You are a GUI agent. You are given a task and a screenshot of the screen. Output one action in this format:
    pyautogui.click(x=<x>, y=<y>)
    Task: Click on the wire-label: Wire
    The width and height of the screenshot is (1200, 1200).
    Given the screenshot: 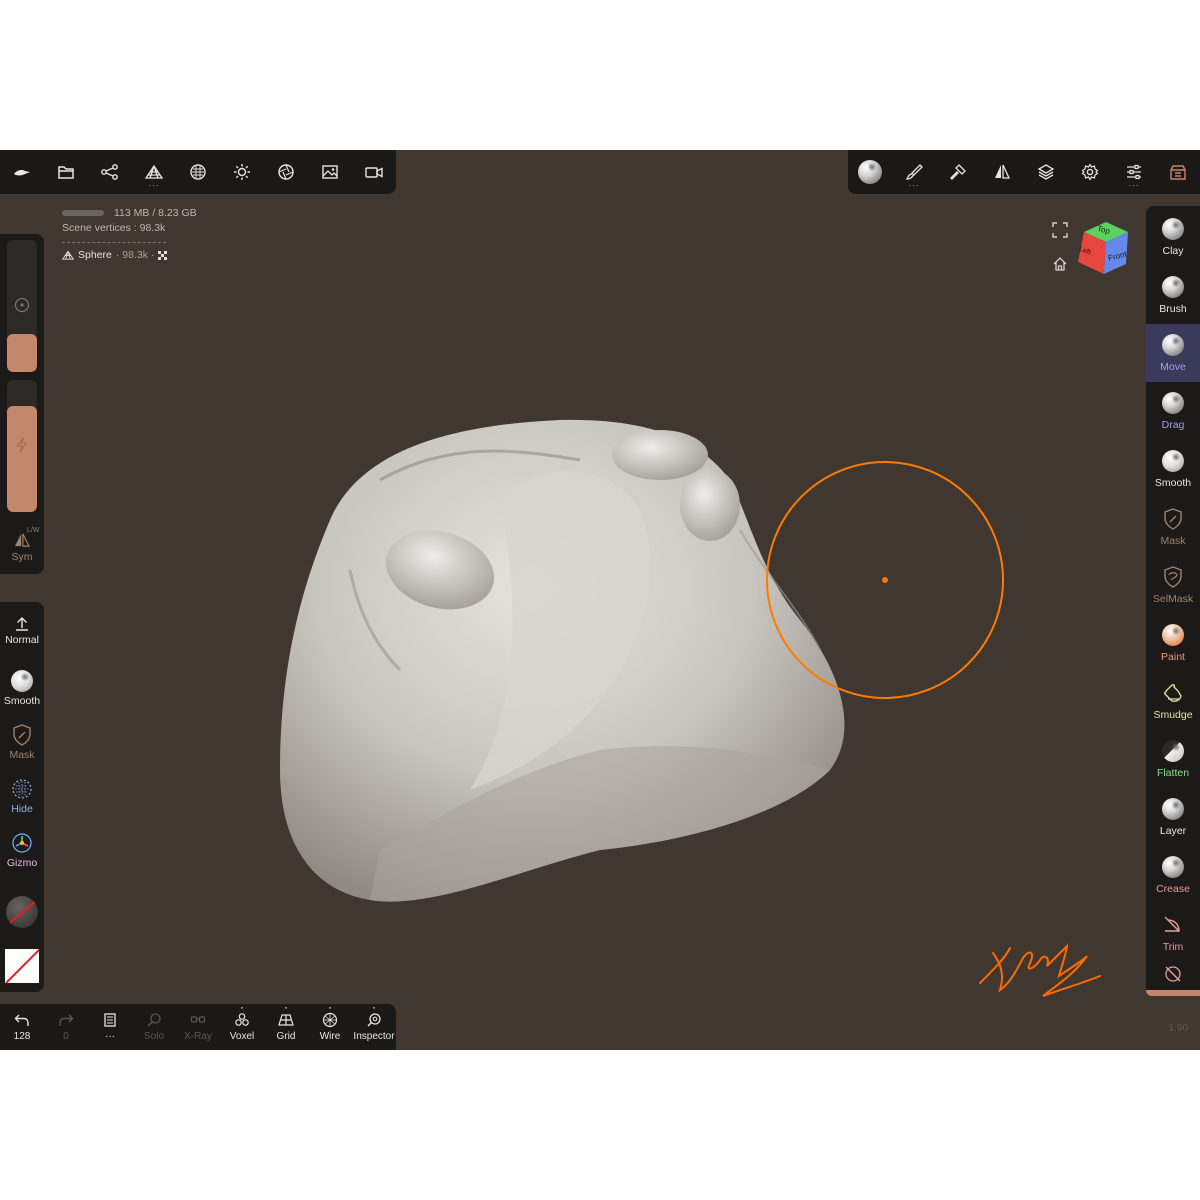 What is the action you would take?
    pyautogui.click(x=330, y=1036)
    